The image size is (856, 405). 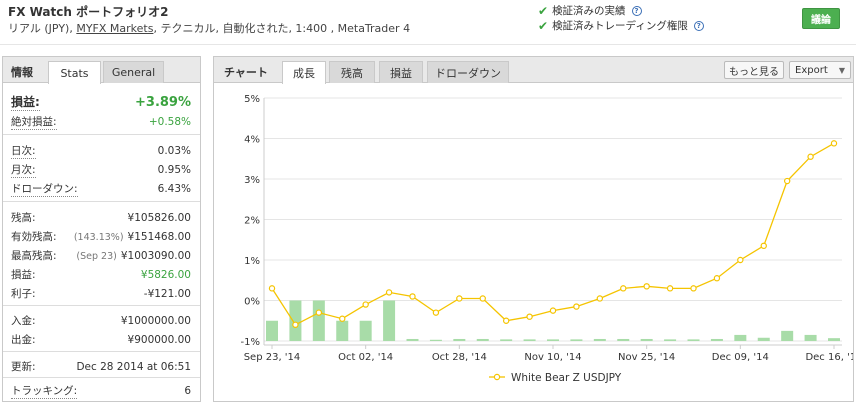 I want to click on daily-label: 日次:, so click(x=23, y=152).